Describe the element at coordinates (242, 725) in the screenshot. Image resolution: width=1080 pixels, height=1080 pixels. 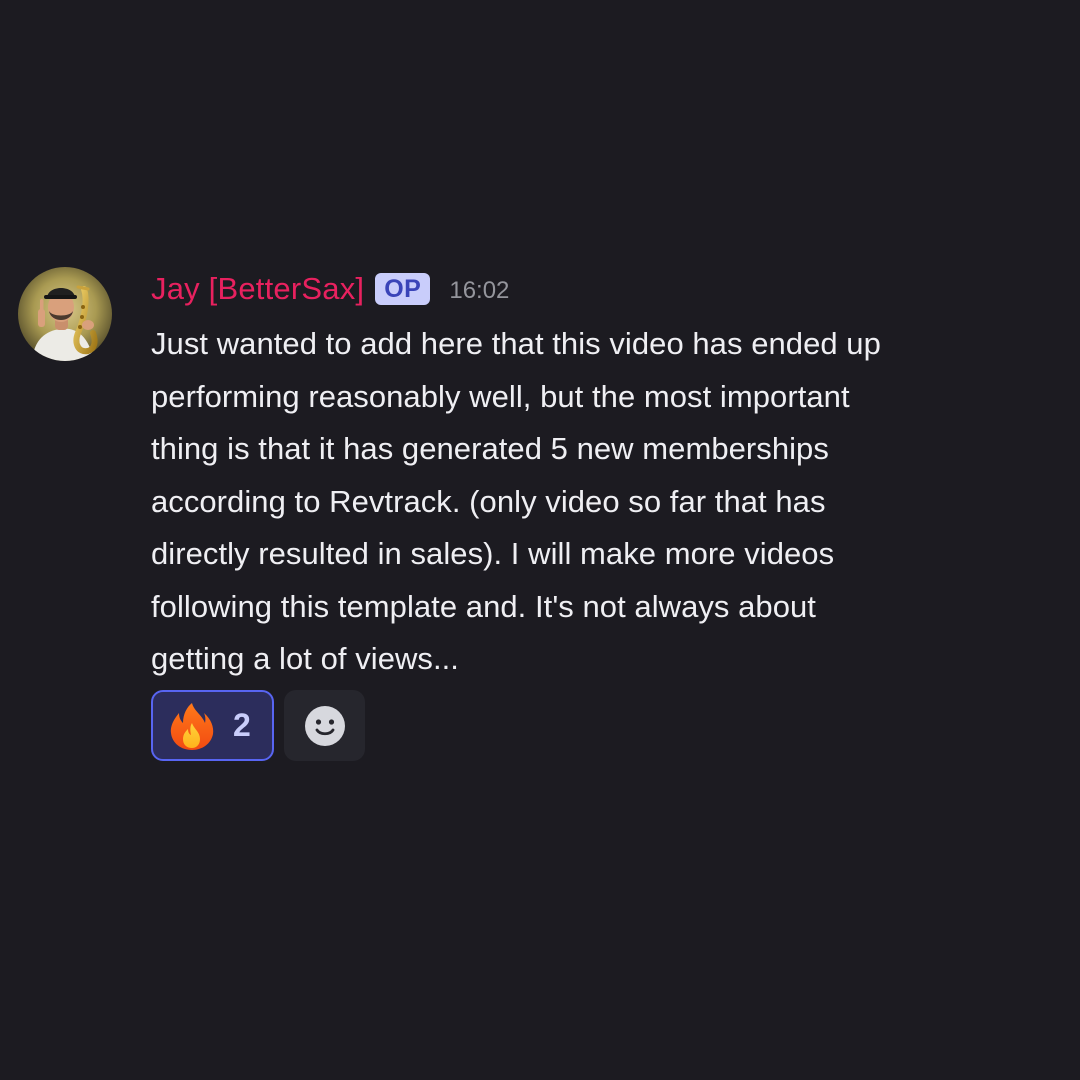
I see `reaction-count: 2` at that location.